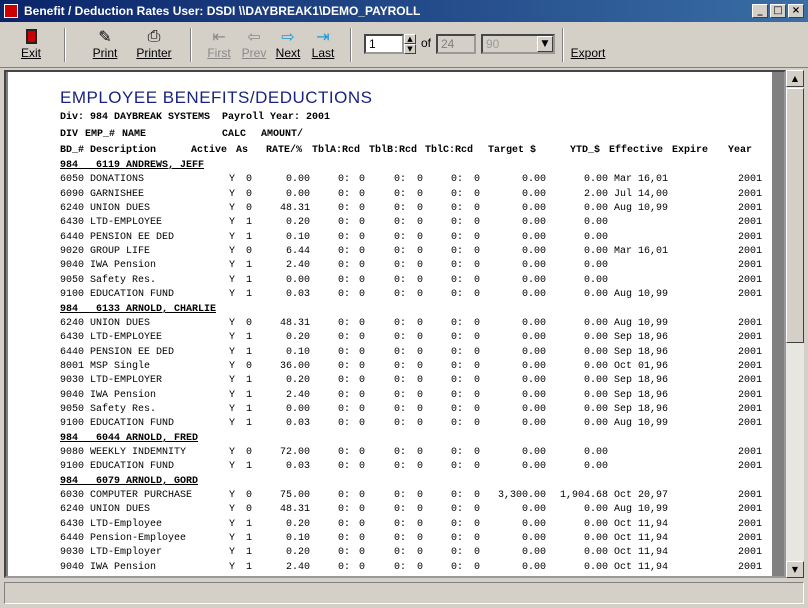 Image resolution: width=808 pixels, height=608 pixels. Describe the element at coordinates (254, 43) in the screenshot. I see `prev-page-button: ⇦ Prev` at that location.